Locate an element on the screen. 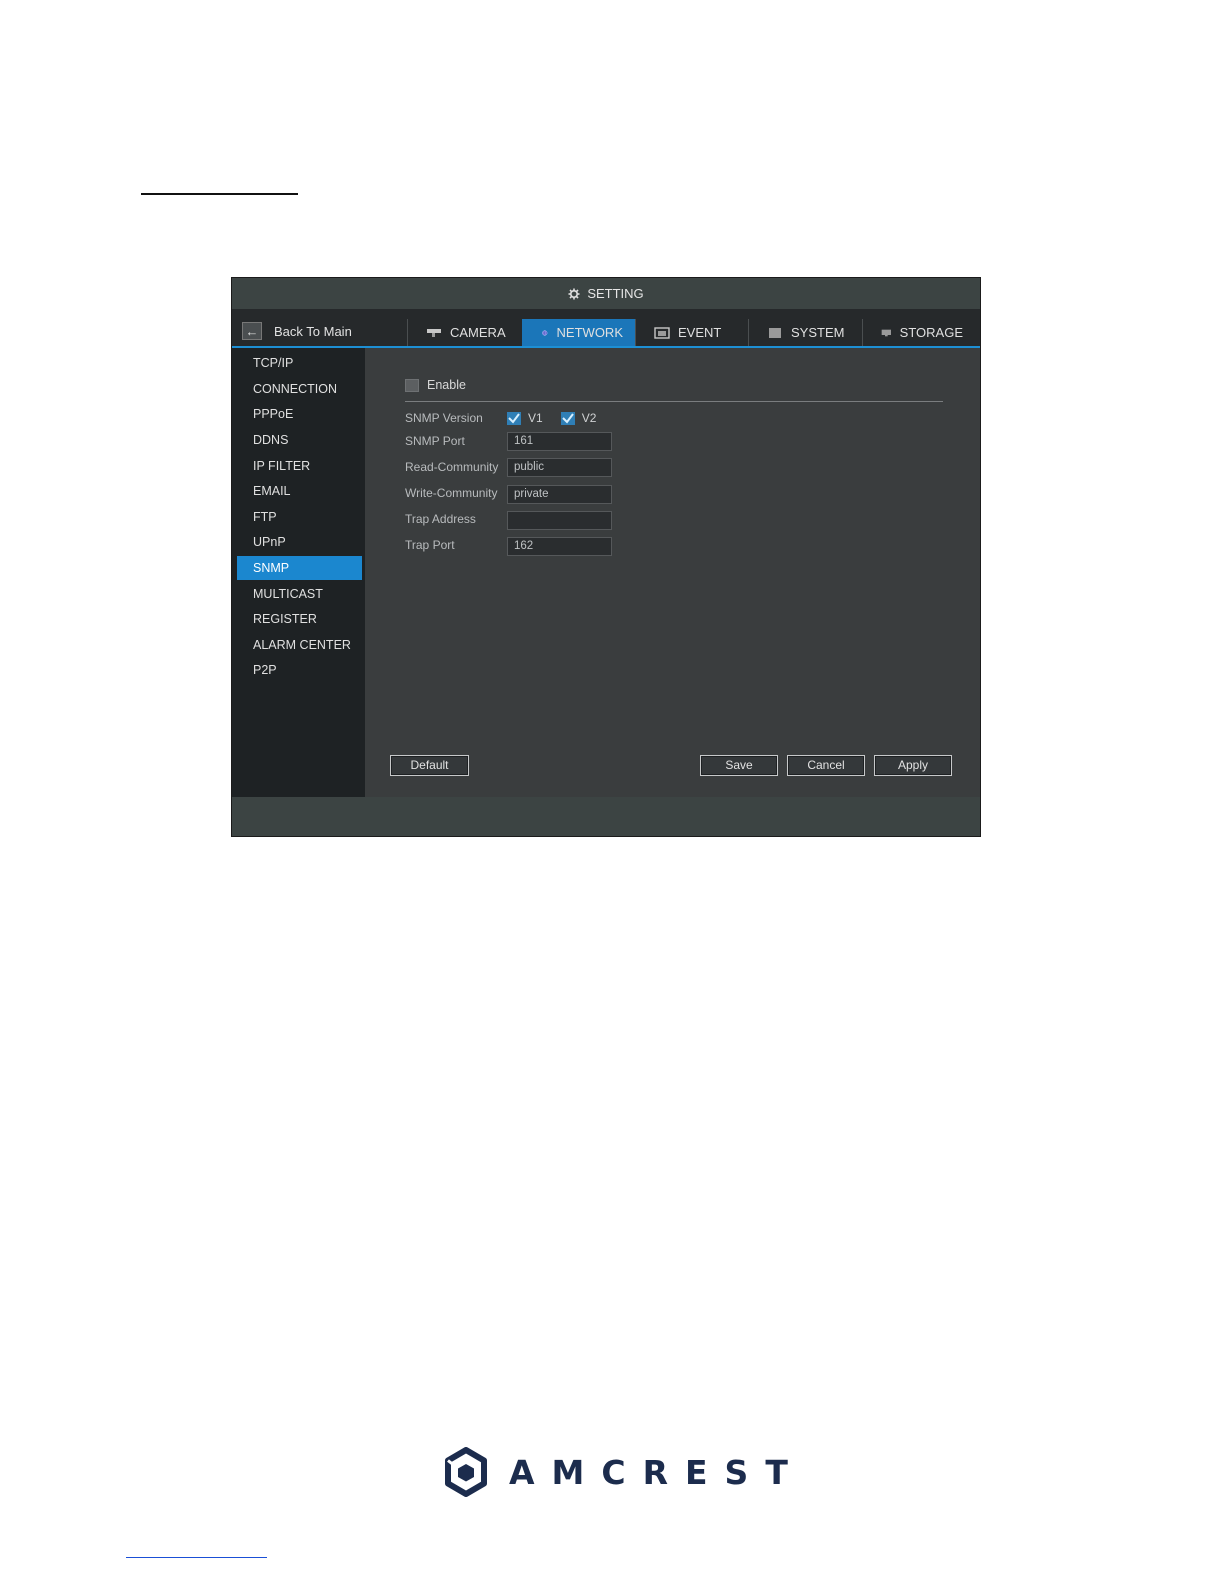  tab-event: EVENT is located at coordinates (691, 332).